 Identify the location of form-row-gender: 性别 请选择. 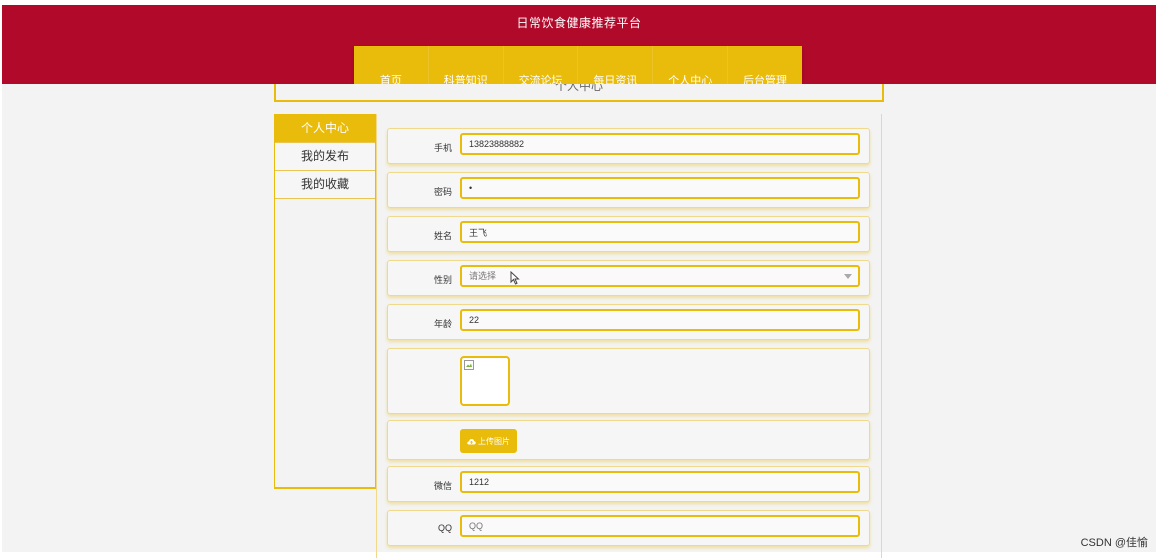
(628, 278).